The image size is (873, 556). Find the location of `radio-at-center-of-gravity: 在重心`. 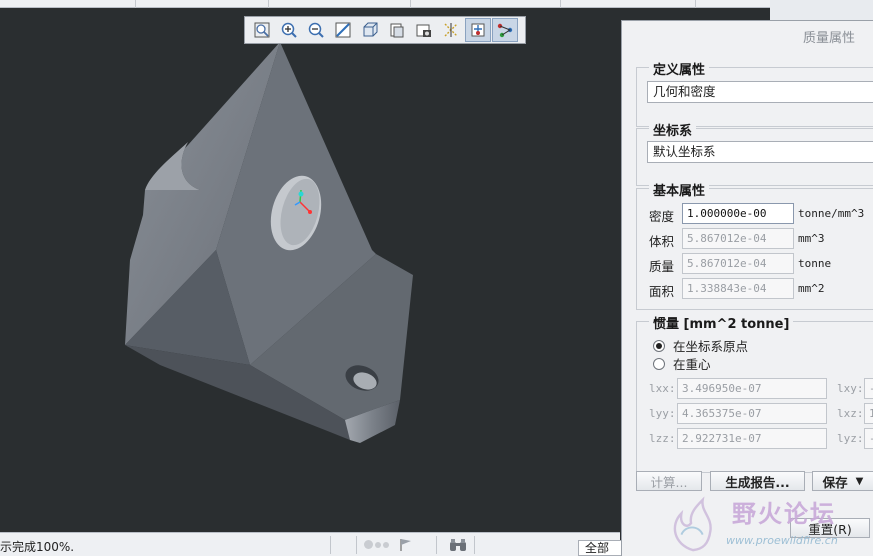

radio-at-center-of-gravity: 在重心 is located at coordinates (682, 363).